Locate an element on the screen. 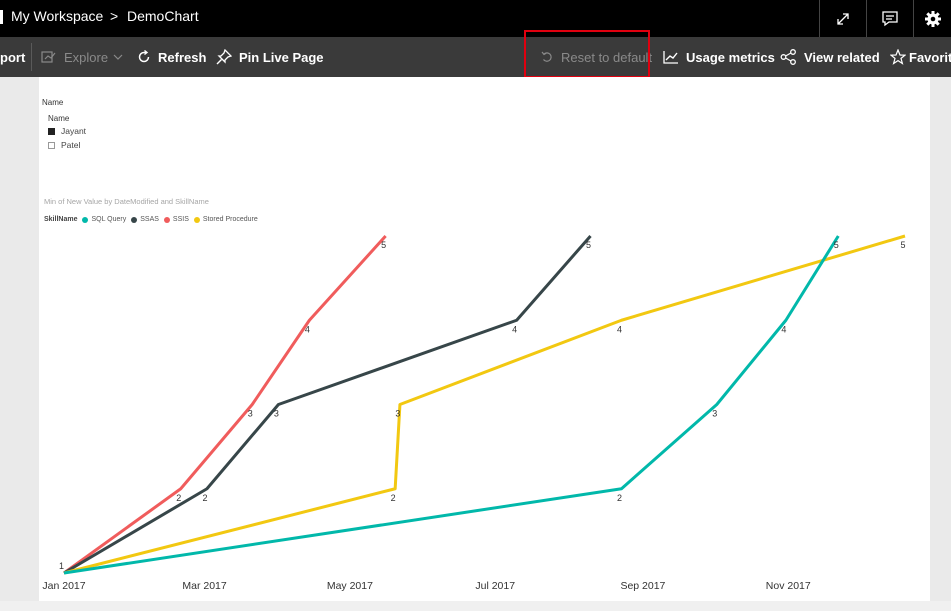  slicer-title: Name is located at coordinates (53, 102).